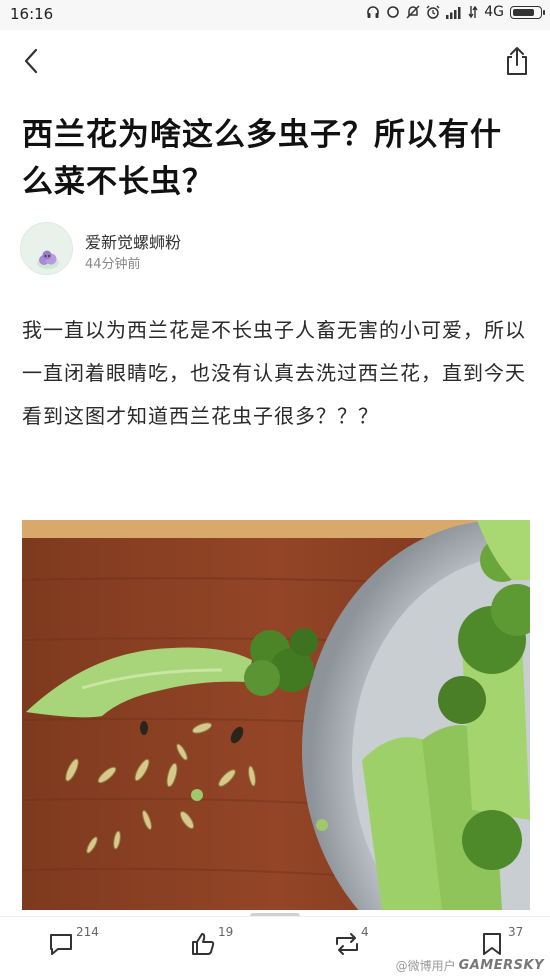  What do you see at coordinates (365, 932) in the screenshot?
I see `repost-count: 4` at bounding box center [365, 932].